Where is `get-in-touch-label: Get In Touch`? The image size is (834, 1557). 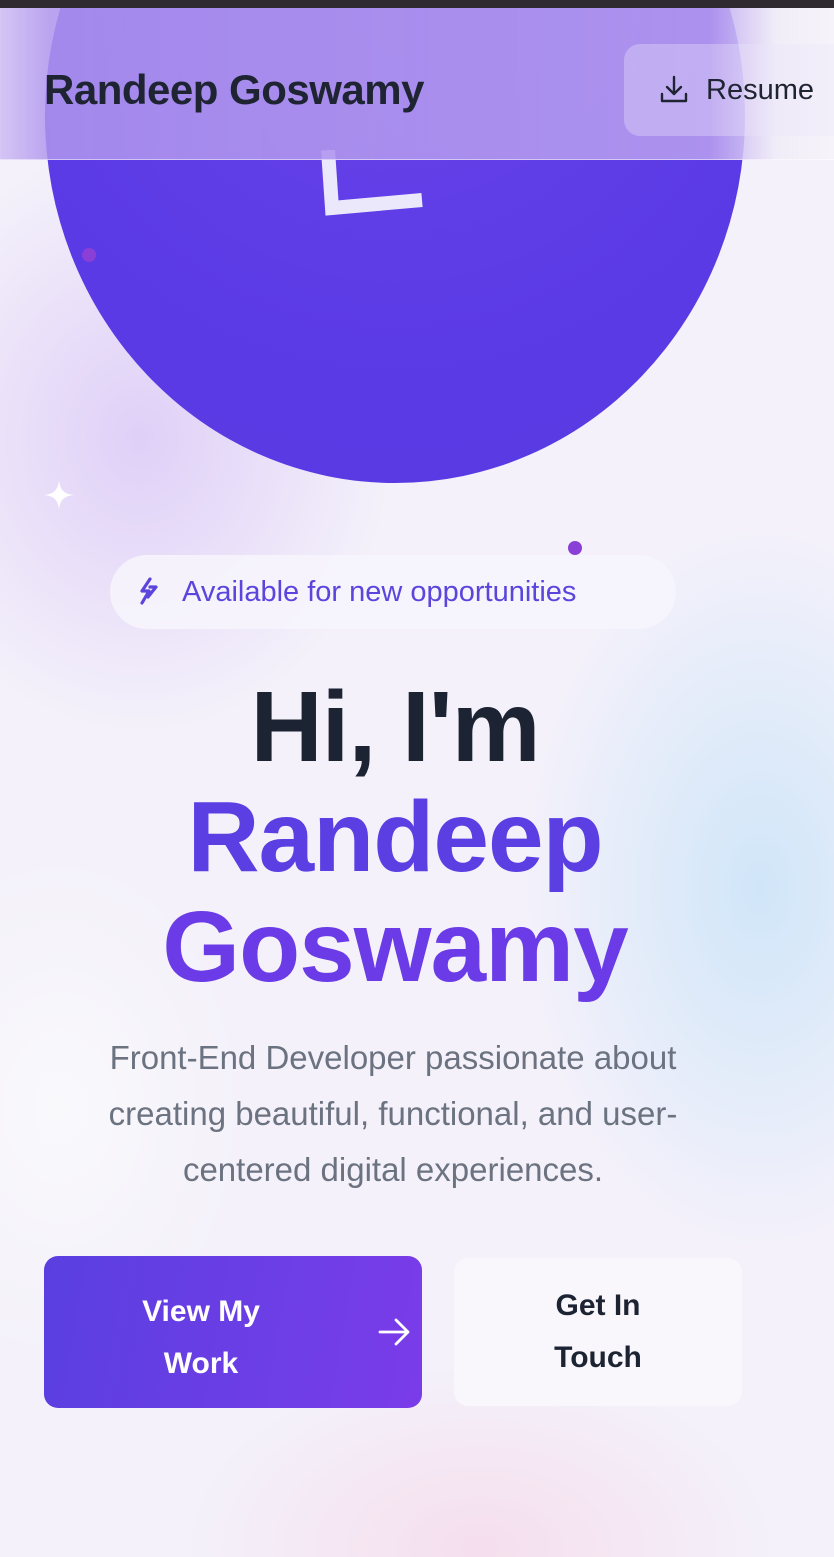
get-in-touch-label: Get In Touch is located at coordinates (598, 1331).